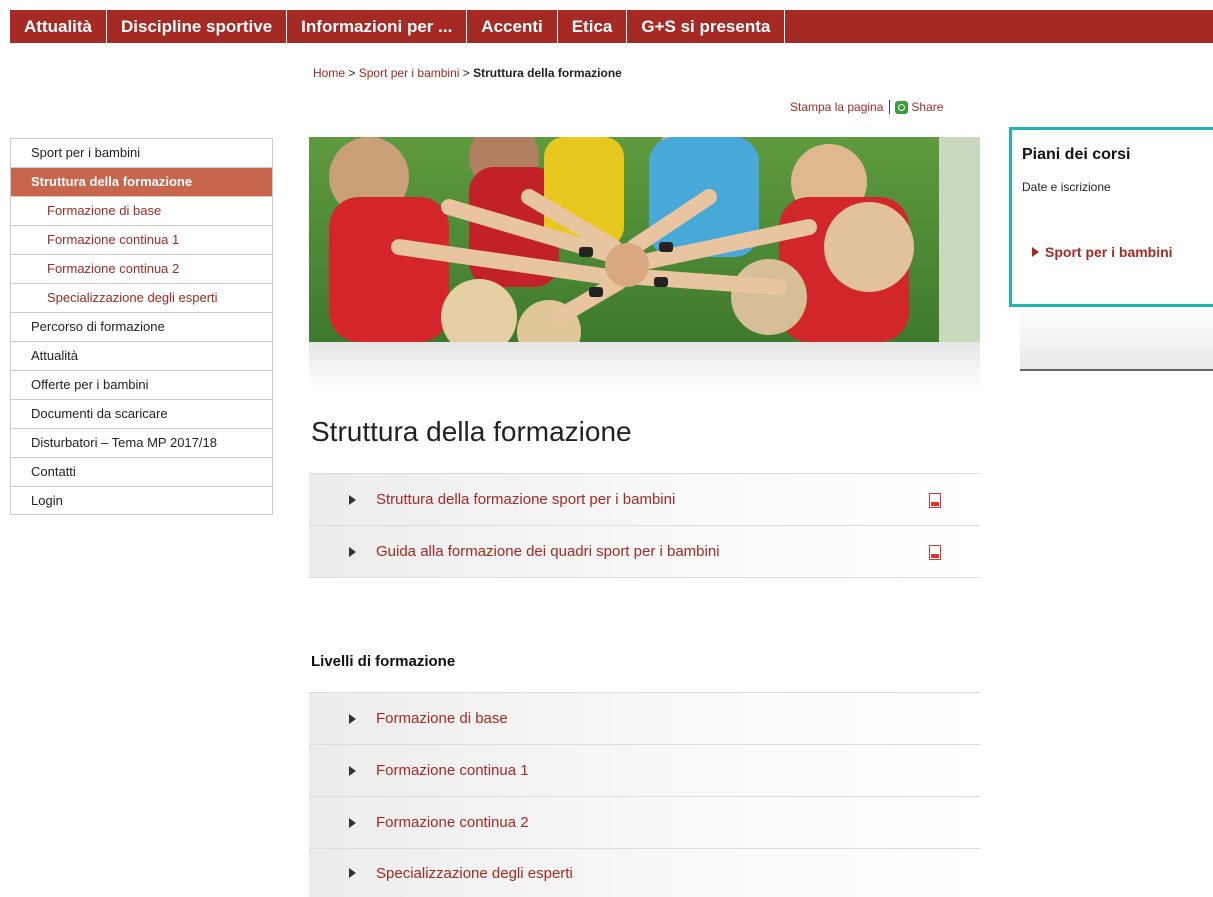 The image size is (1213, 897). Describe the element at coordinates (512, 26) in the screenshot. I see `topnav-item-accenti: Accenti` at that location.